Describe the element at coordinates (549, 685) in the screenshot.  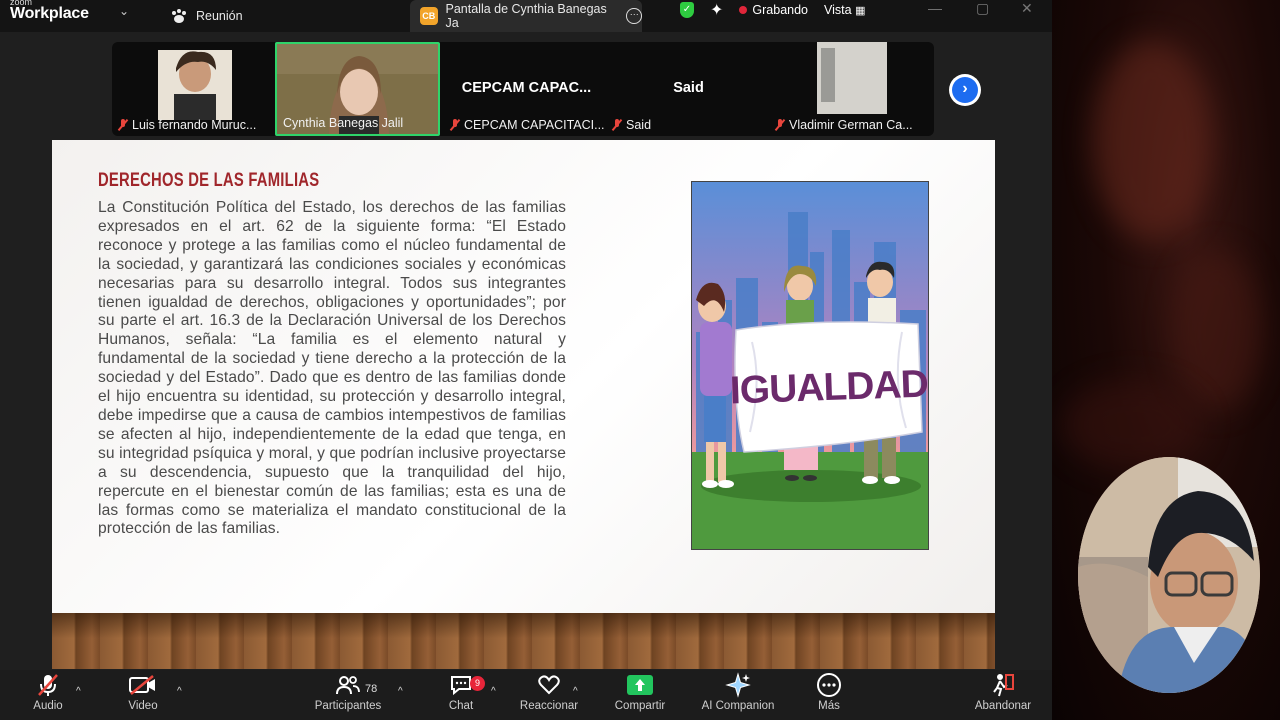
I see `heart-icon` at that location.